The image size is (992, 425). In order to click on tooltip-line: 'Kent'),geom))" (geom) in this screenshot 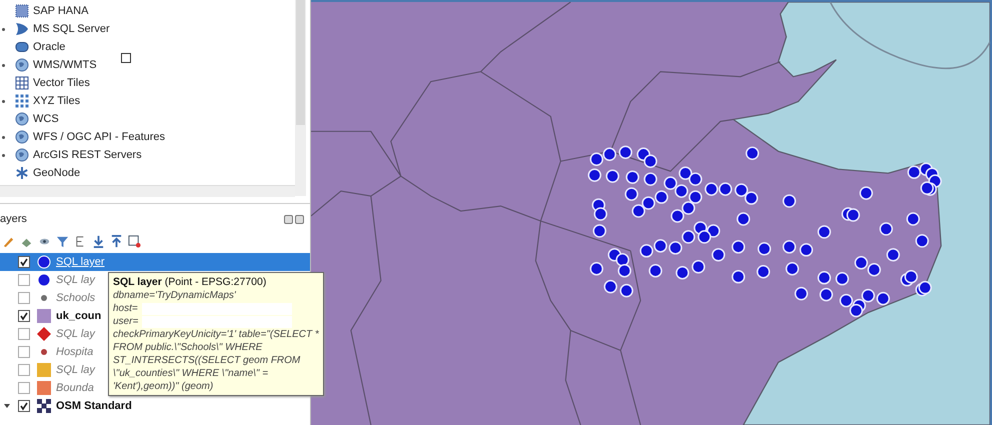, I will do `click(163, 386)`.